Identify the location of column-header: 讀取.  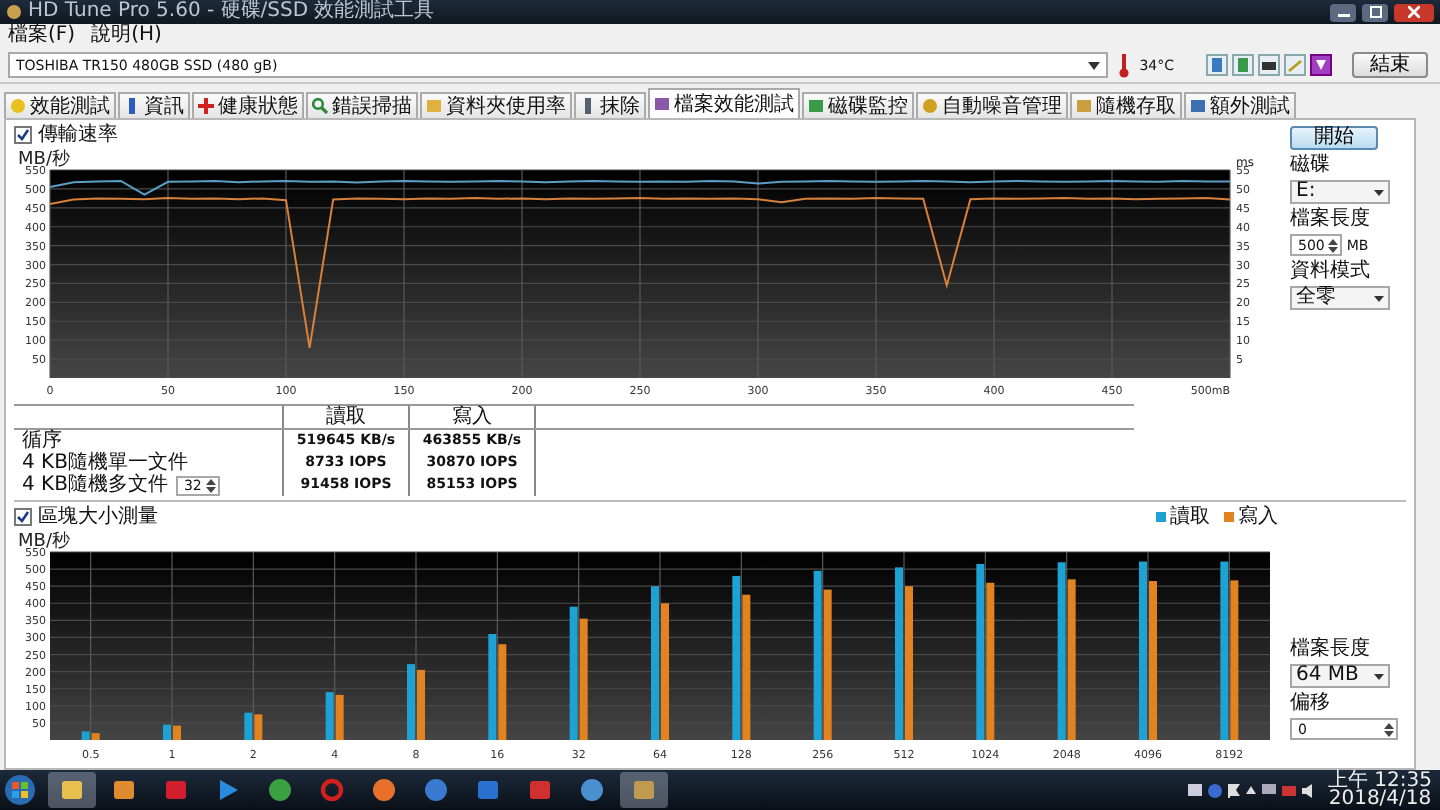
(347, 417).